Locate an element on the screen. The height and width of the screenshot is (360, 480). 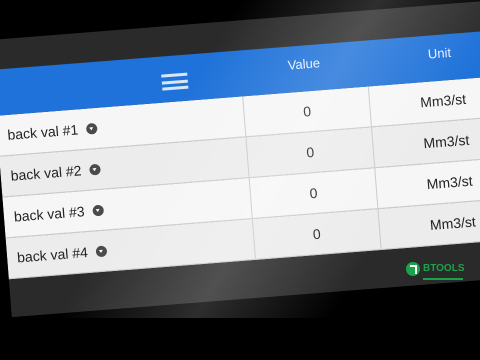
param-label: back val #1 is located at coordinates (42, 132).